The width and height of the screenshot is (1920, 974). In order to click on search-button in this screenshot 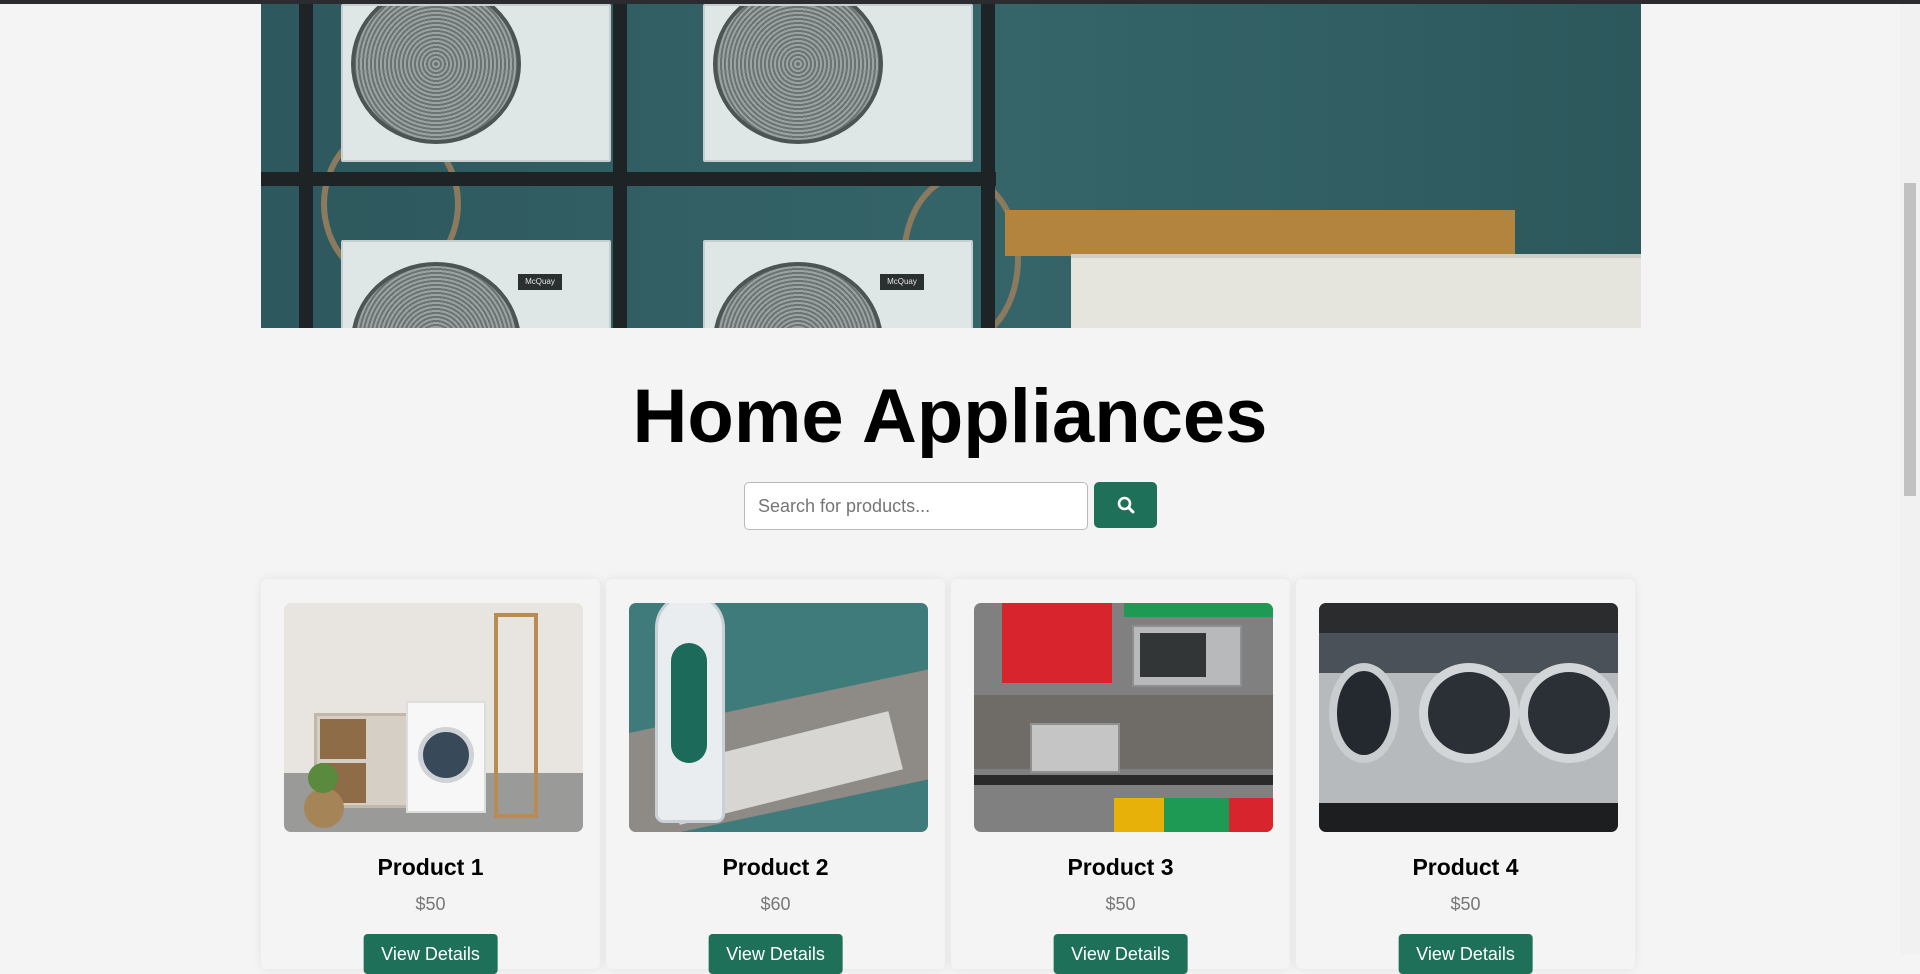, I will do `click(1125, 505)`.